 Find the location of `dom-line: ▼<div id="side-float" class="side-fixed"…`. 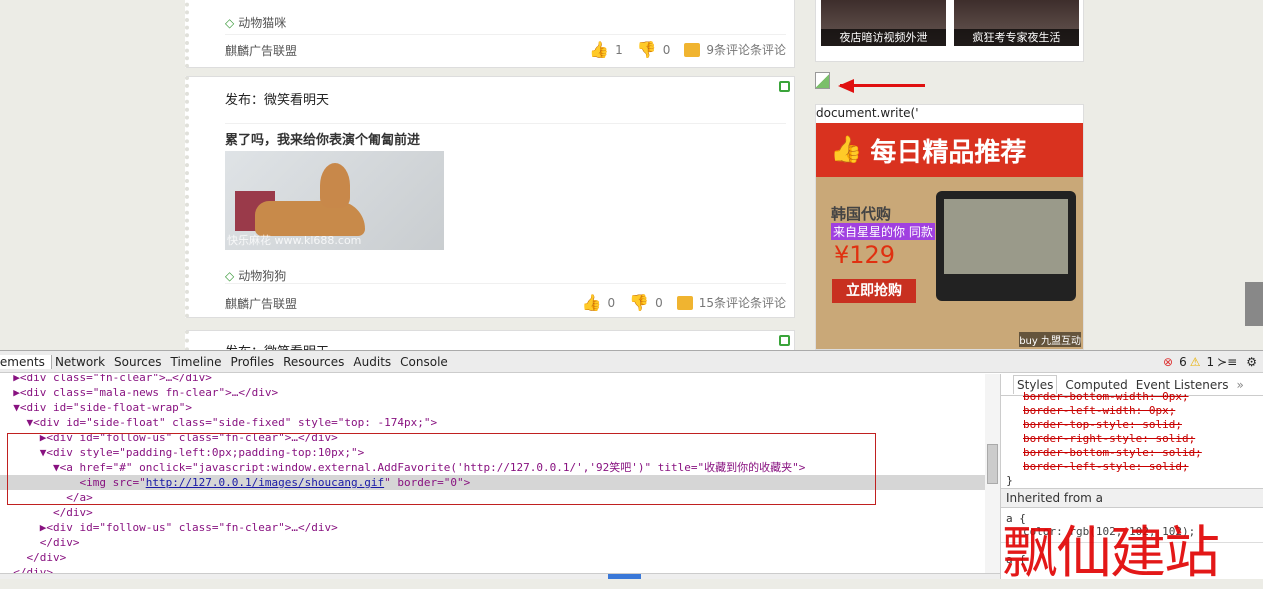

dom-line: ▼<div id="side-float" class="side-fixed"… is located at coordinates (492, 422).